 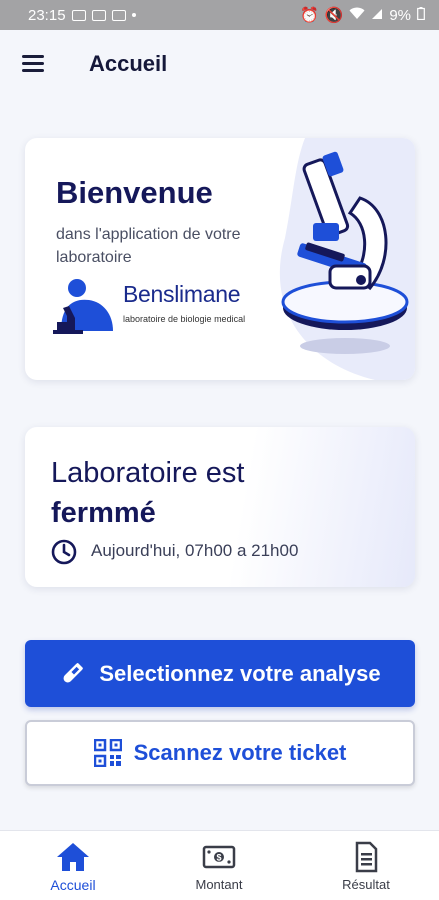 What do you see at coordinates (78, 15) in the screenshot?
I see `gallery-notification-icon` at bounding box center [78, 15].